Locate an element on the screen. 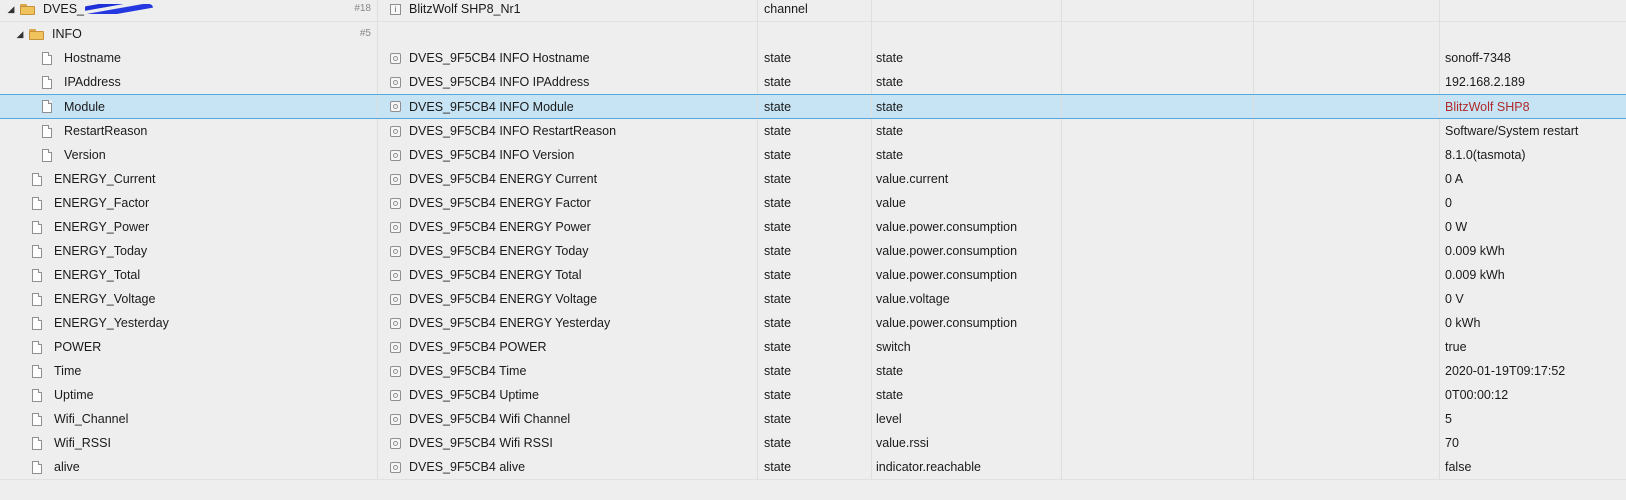 The image size is (1626, 500). role-cell: value.power.consumption is located at coordinates (967, 227).